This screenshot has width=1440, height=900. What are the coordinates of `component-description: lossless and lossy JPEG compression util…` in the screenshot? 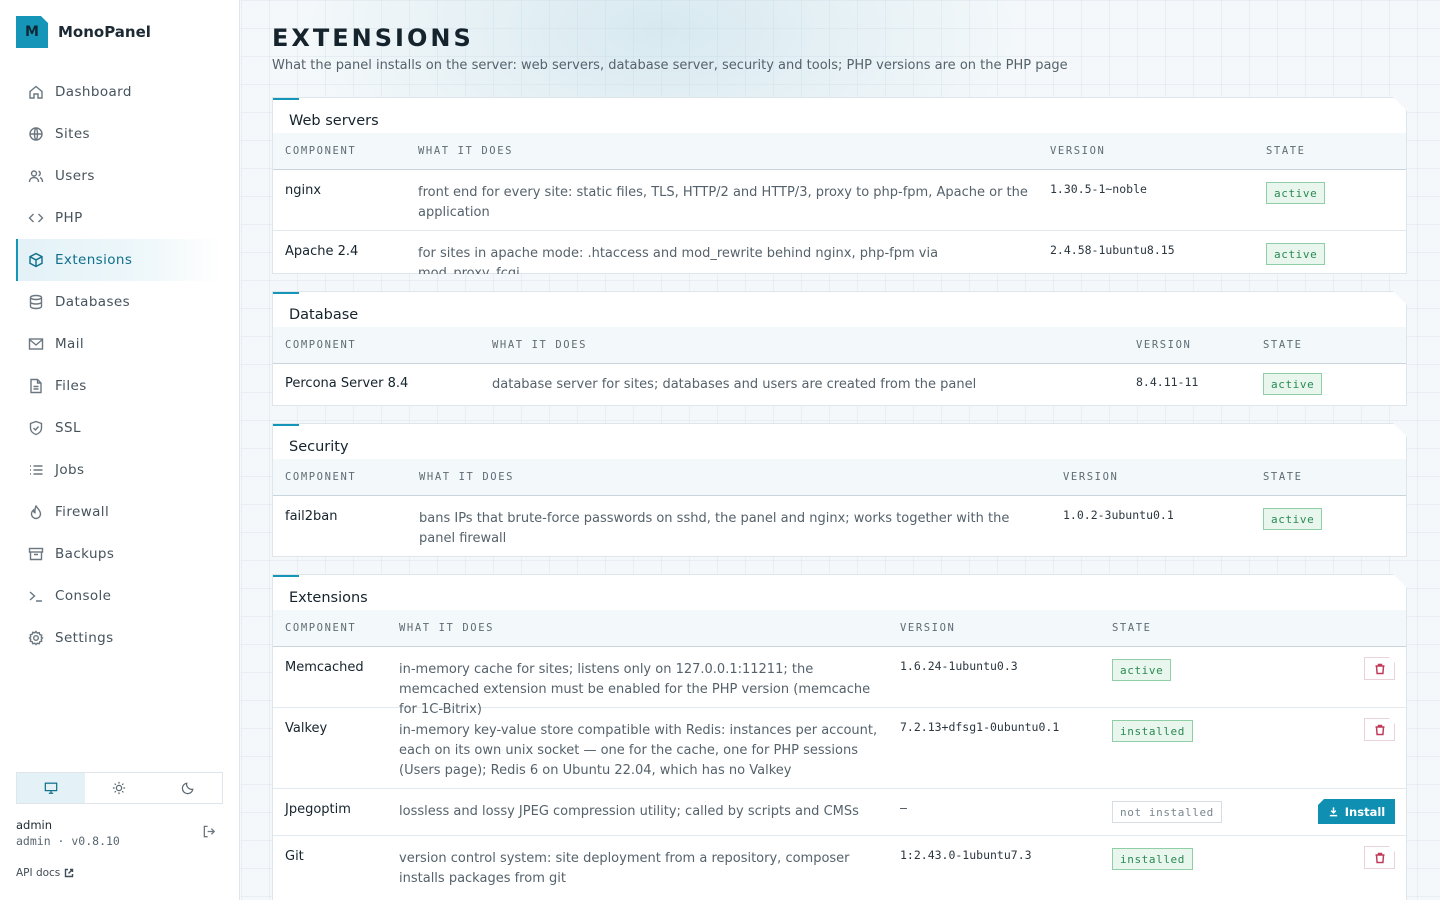 It's located at (629, 811).